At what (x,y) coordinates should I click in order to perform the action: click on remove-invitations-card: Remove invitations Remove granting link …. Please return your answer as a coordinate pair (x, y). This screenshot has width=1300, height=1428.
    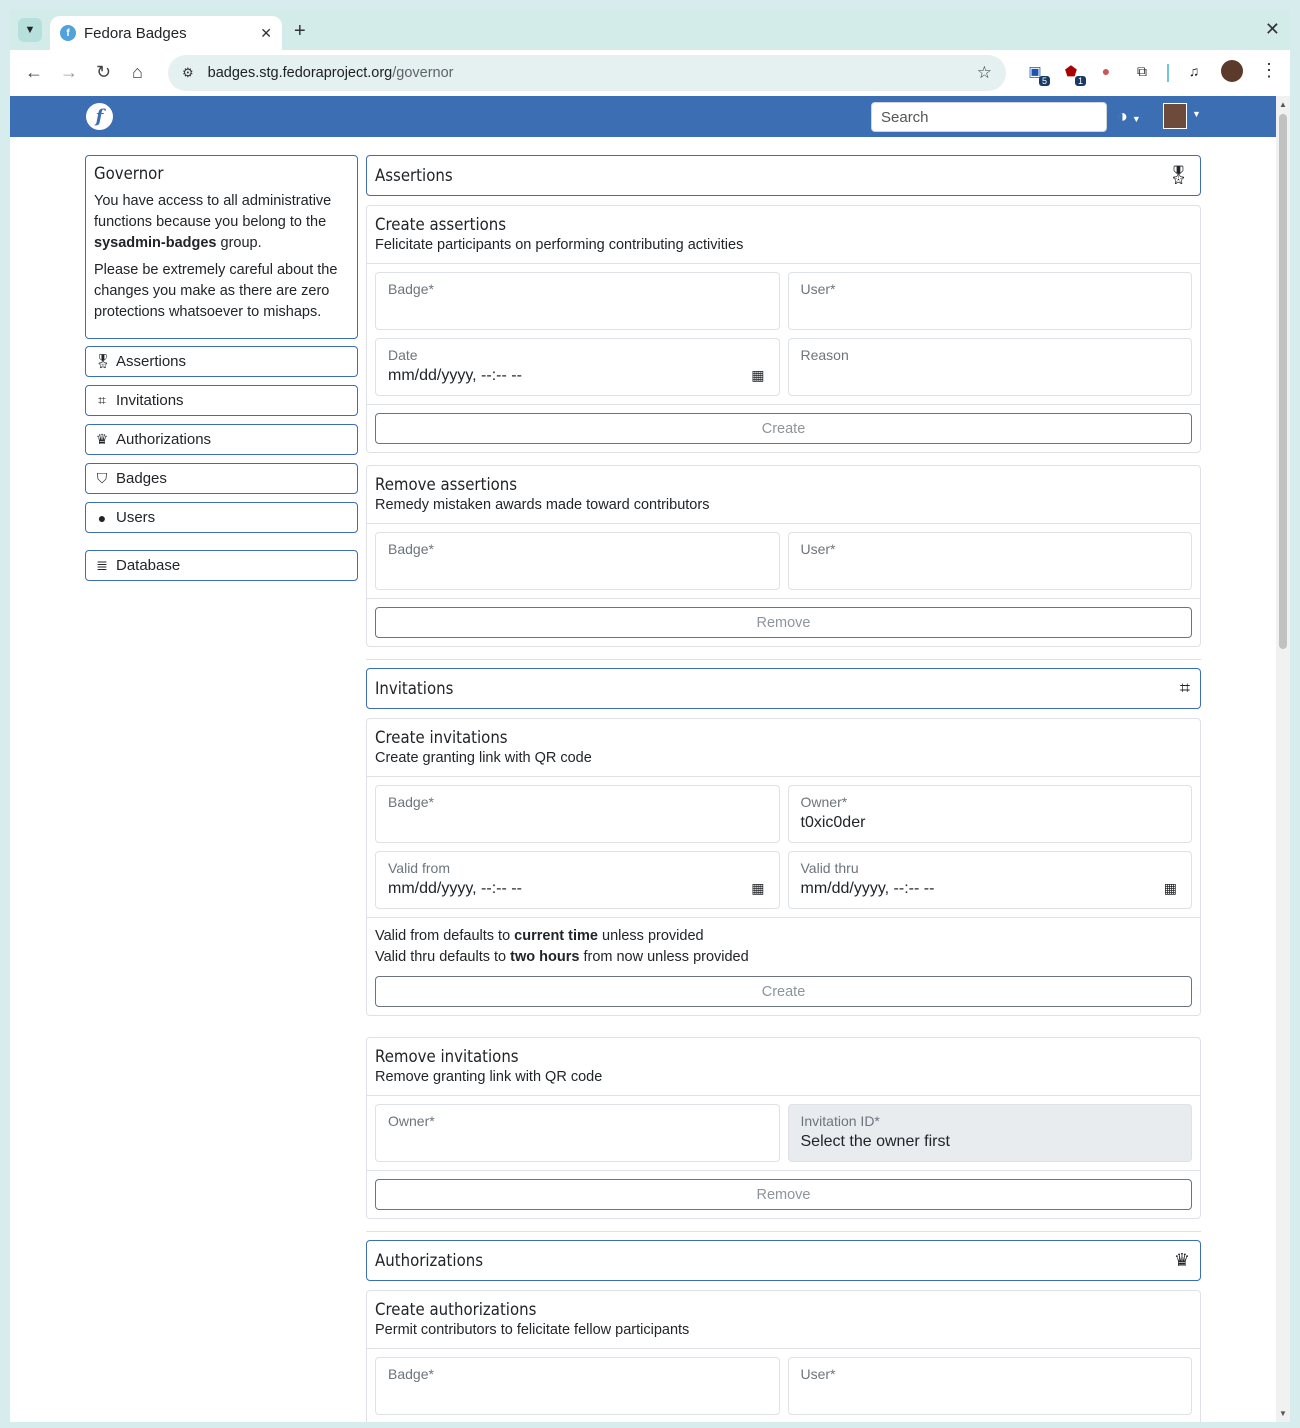
    Looking at the image, I should click on (783, 1128).